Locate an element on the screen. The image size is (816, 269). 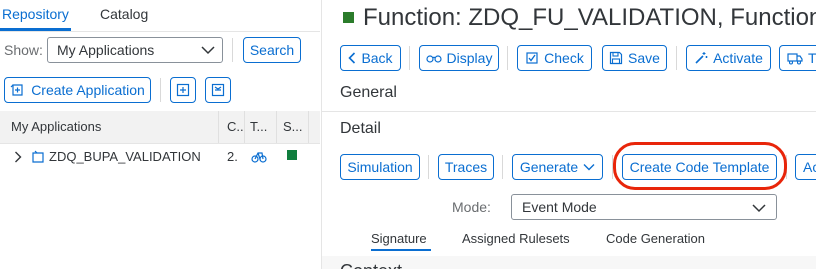
generate-button: Generate is located at coordinates (557, 167).